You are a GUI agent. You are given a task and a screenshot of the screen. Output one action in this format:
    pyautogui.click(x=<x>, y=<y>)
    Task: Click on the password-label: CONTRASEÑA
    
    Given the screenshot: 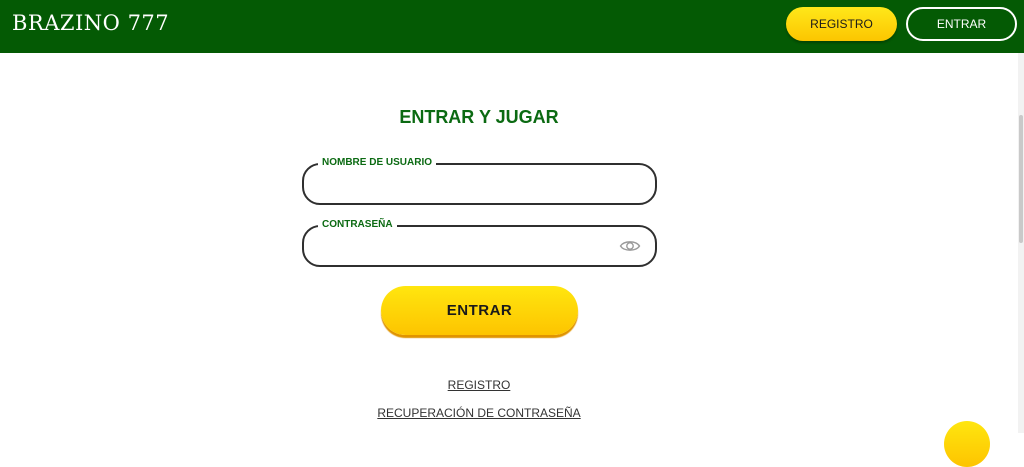 What is the action you would take?
    pyautogui.click(x=357, y=225)
    